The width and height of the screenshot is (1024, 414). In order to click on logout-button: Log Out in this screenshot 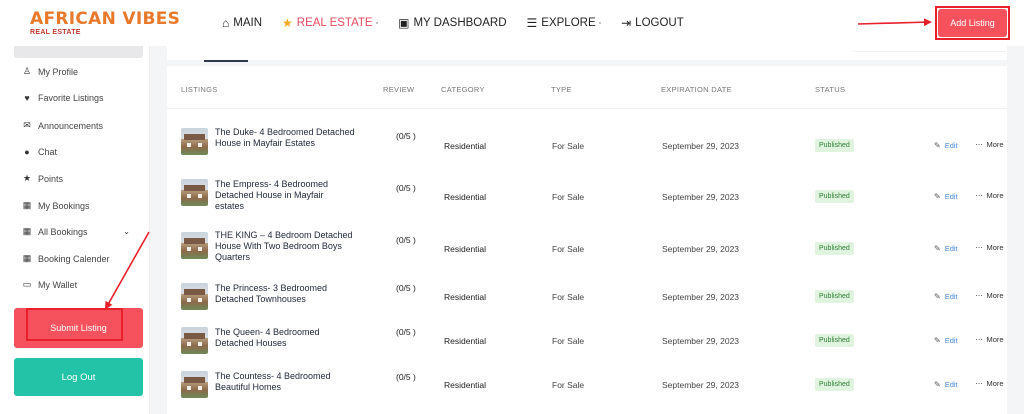, I will do `click(78, 377)`.